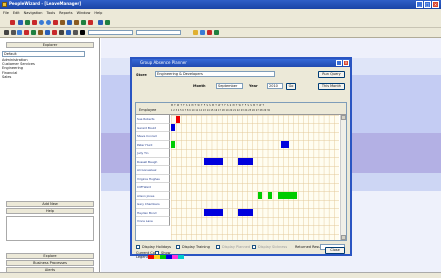  I want to click on menu-help: Help, so click(98, 13).